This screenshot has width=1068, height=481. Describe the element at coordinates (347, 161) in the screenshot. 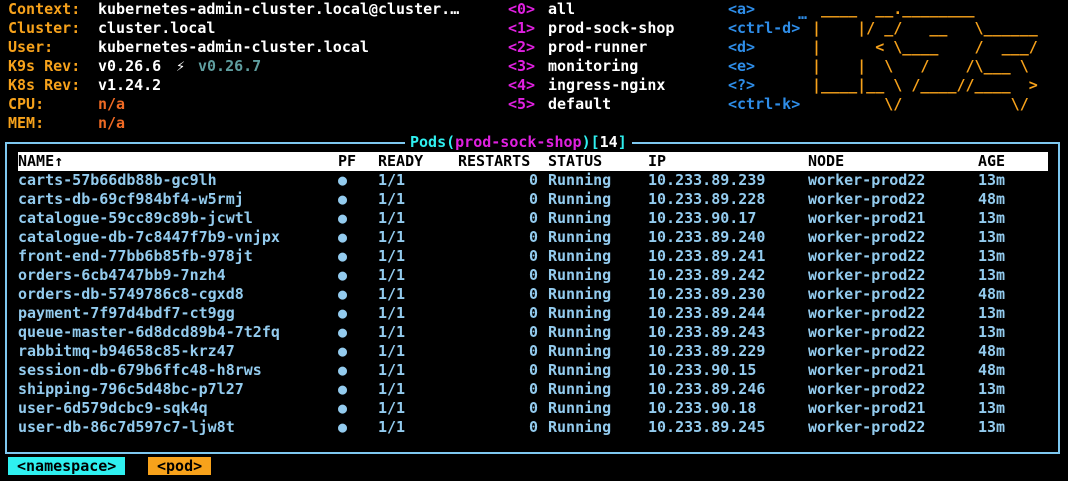

I see `col-pf: PF` at that location.